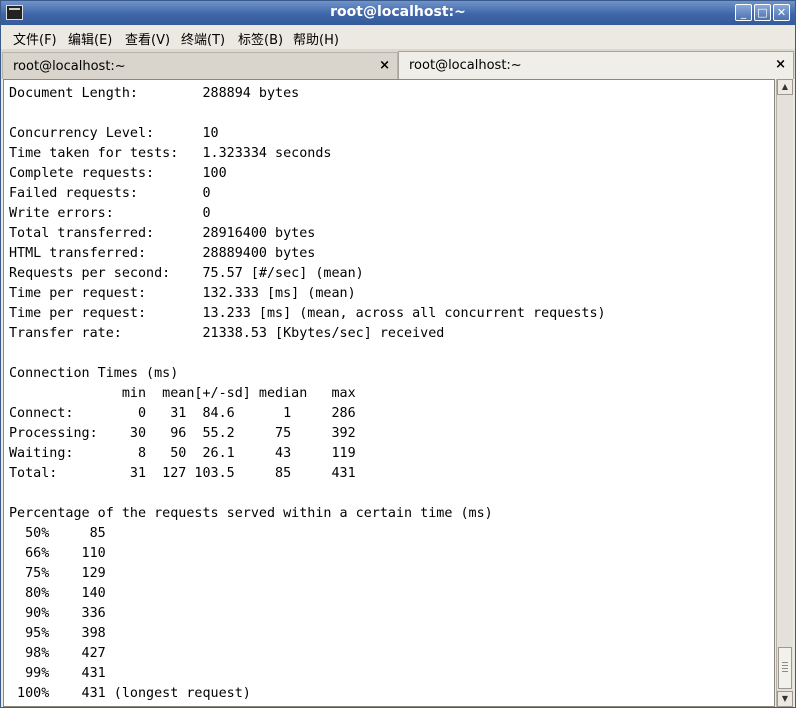 This screenshot has height=708, width=796. I want to click on terminal-line: 66% 110, so click(57, 553).